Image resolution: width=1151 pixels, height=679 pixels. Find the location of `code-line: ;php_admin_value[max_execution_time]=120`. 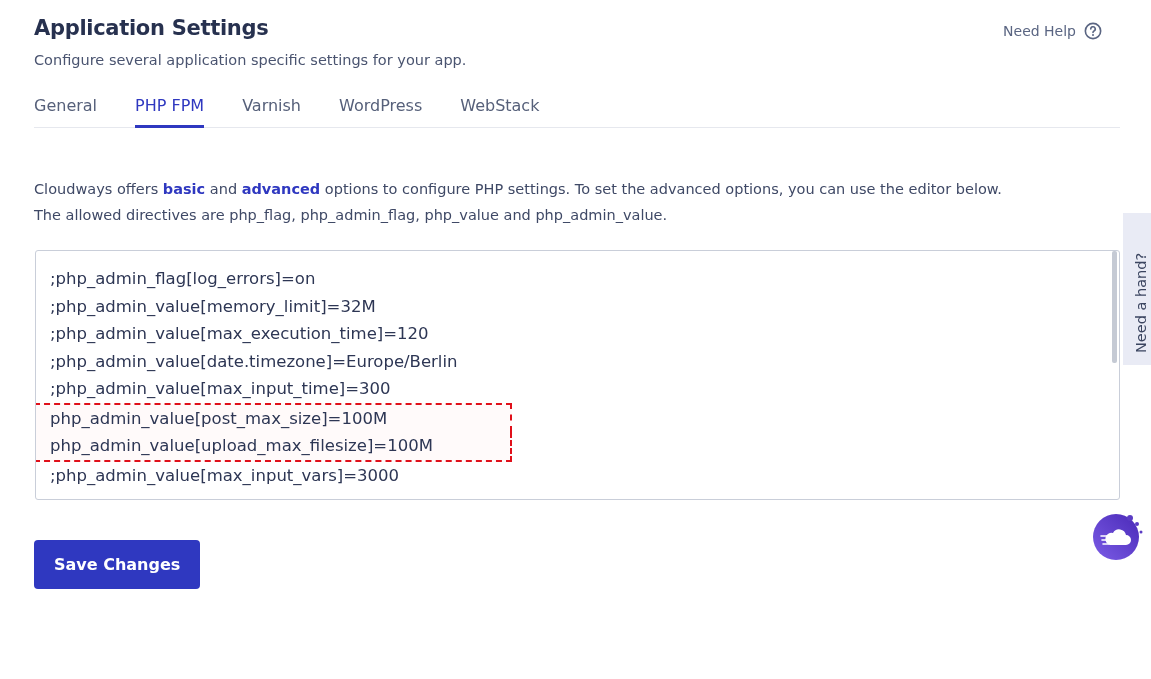

code-line: ;php_admin_value[max_execution_time]=120 is located at coordinates (239, 334).